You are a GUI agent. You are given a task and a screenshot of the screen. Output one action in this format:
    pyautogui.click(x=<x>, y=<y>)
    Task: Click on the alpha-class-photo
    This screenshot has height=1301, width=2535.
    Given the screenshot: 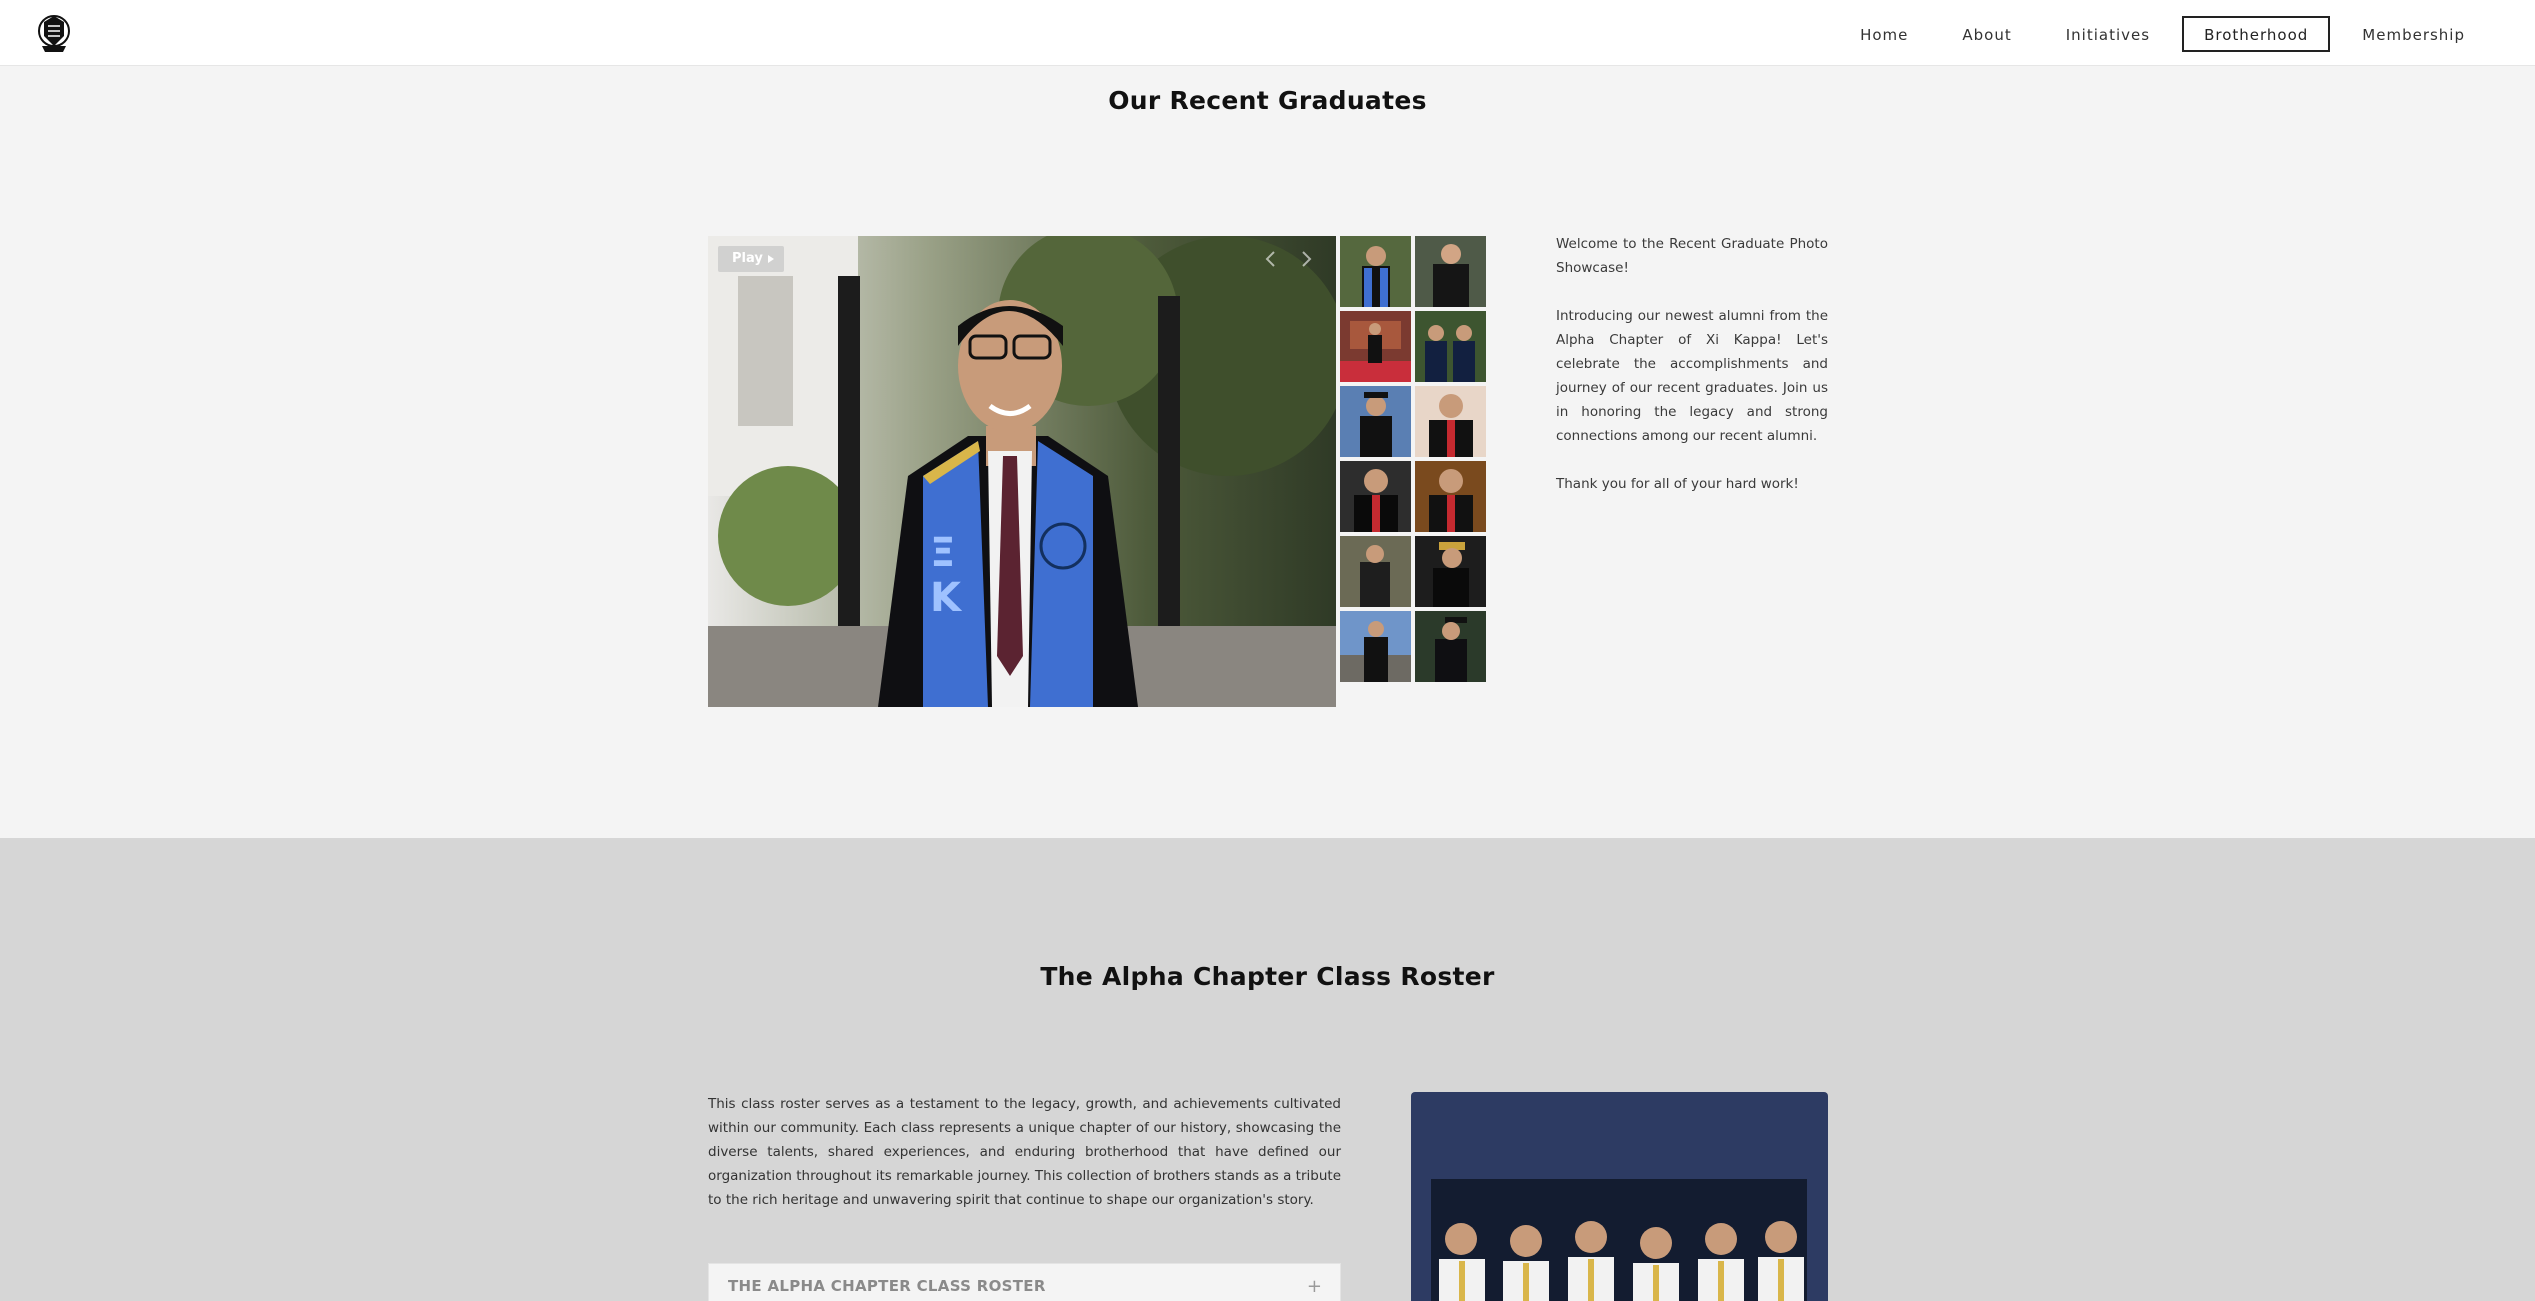 What is the action you would take?
    pyautogui.click(x=1619, y=1240)
    